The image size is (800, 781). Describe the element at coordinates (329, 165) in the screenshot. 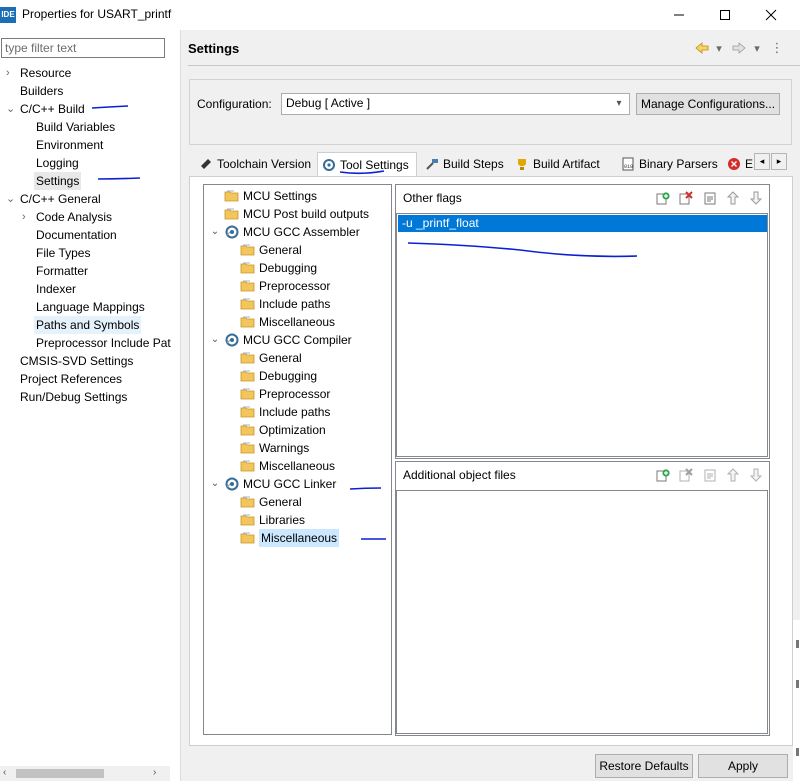

I see `gear-icon` at that location.